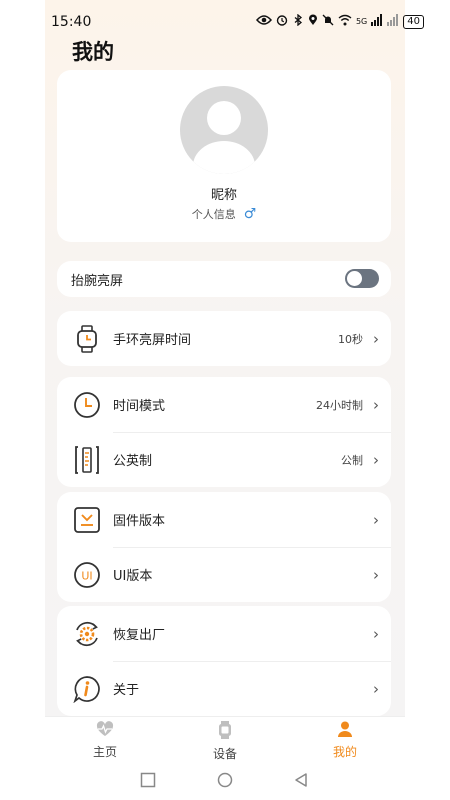  I want to click on wrist-raise-row: 抬腕亮屏, so click(224, 279).